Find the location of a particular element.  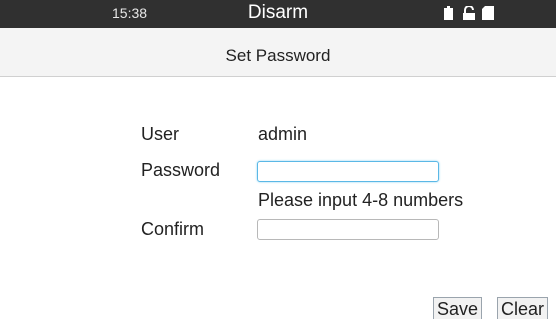

user-value: admin is located at coordinates (283, 134).